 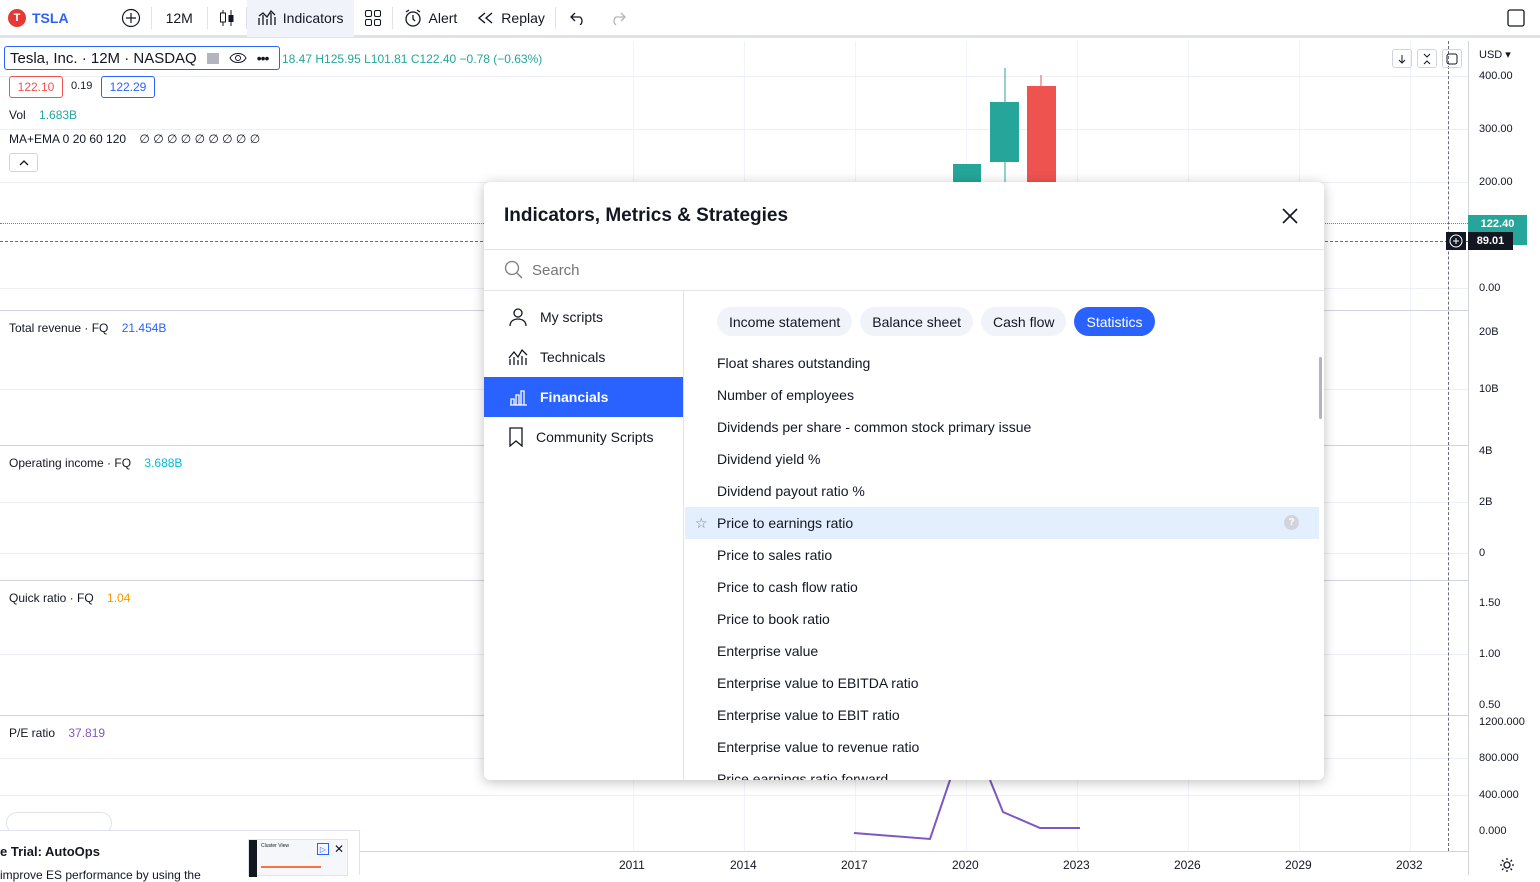 I want to click on list-item: Price to book ratio, so click(x=1002, y=619).